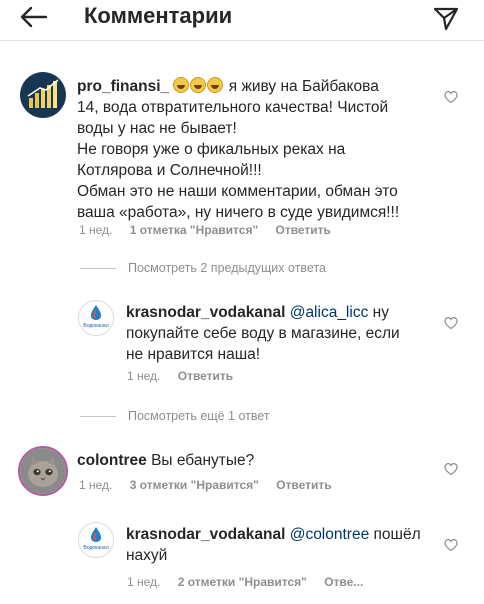 This screenshot has width=484, height=604. What do you see at coordinates (330, 534) in the screenshot?
I see `comment-mention: @colontree` at bounding box center [330, 534].